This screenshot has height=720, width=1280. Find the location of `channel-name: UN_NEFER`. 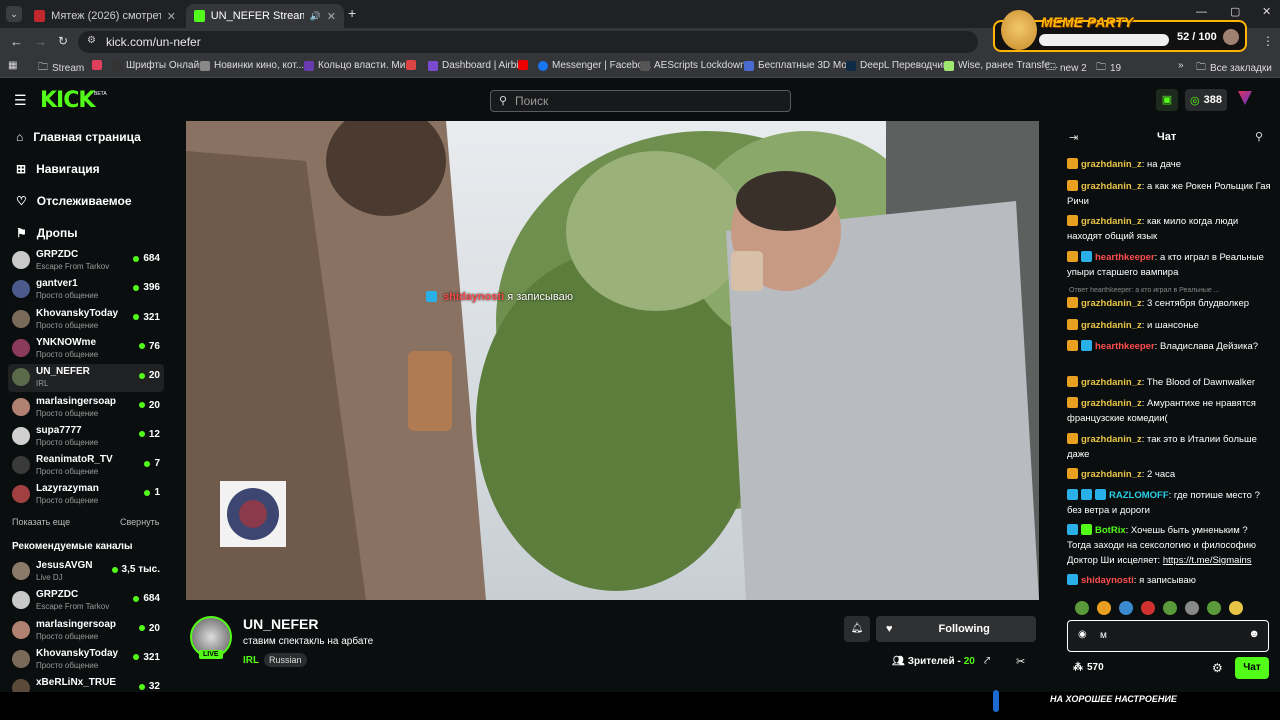

channel-name: UN_NEFER is located at coordinates (280, 624).